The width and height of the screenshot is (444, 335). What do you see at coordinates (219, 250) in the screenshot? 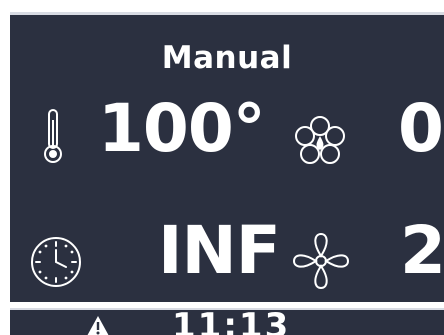
I see `timer-value: INF` at bounding box center [219, 250].